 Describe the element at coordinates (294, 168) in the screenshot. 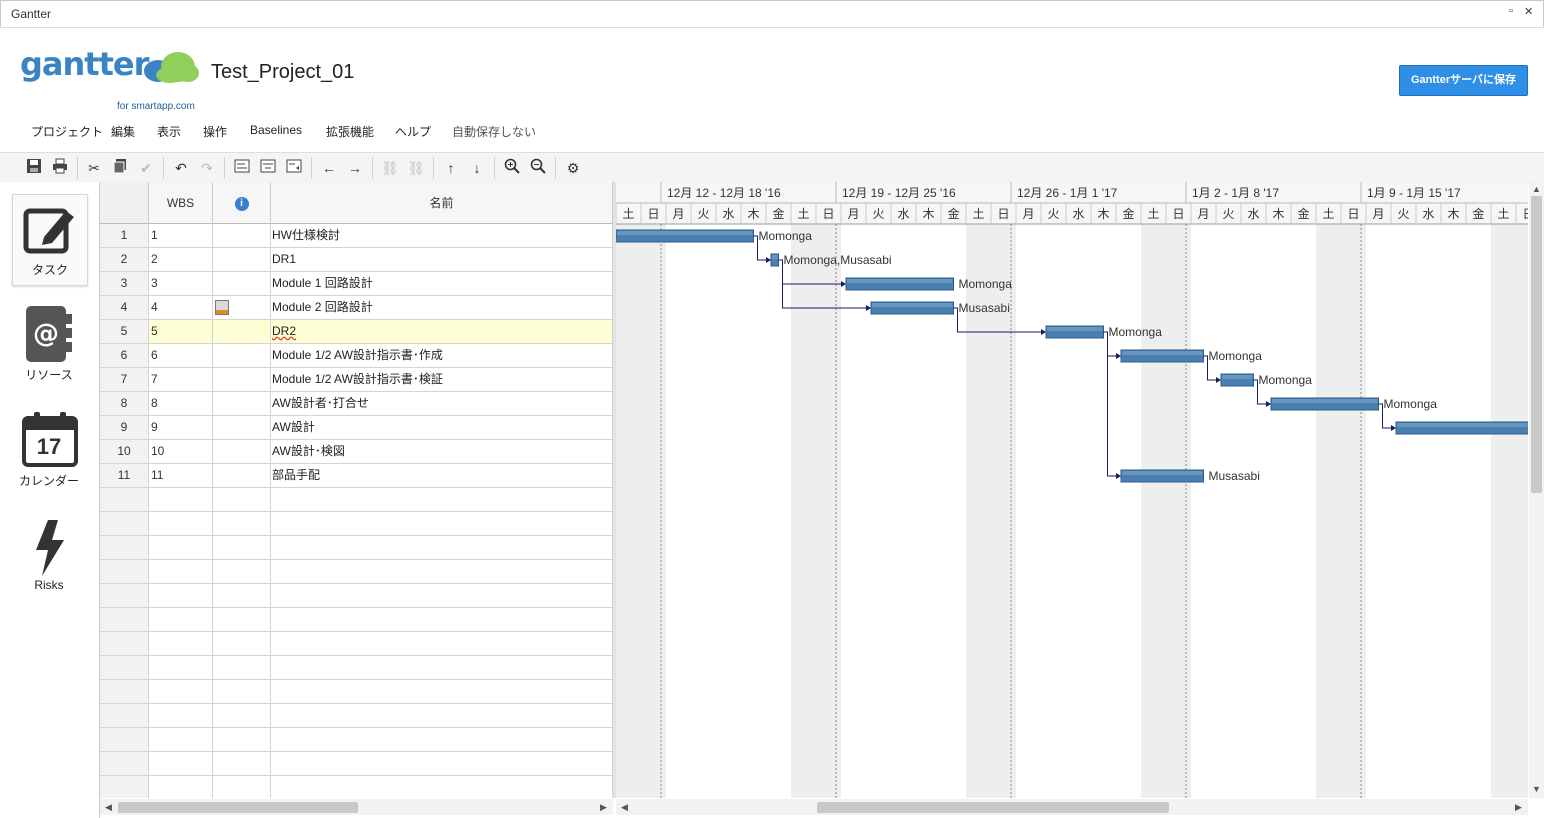

I see `insert-milestone-icon` at that location.